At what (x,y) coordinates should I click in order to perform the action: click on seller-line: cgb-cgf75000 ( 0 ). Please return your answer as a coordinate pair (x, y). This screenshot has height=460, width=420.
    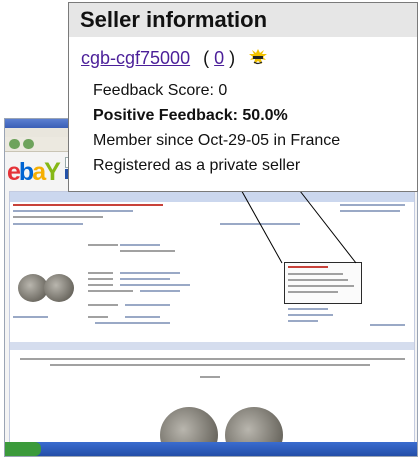
    Looking at the image, I should click on (174, 58).